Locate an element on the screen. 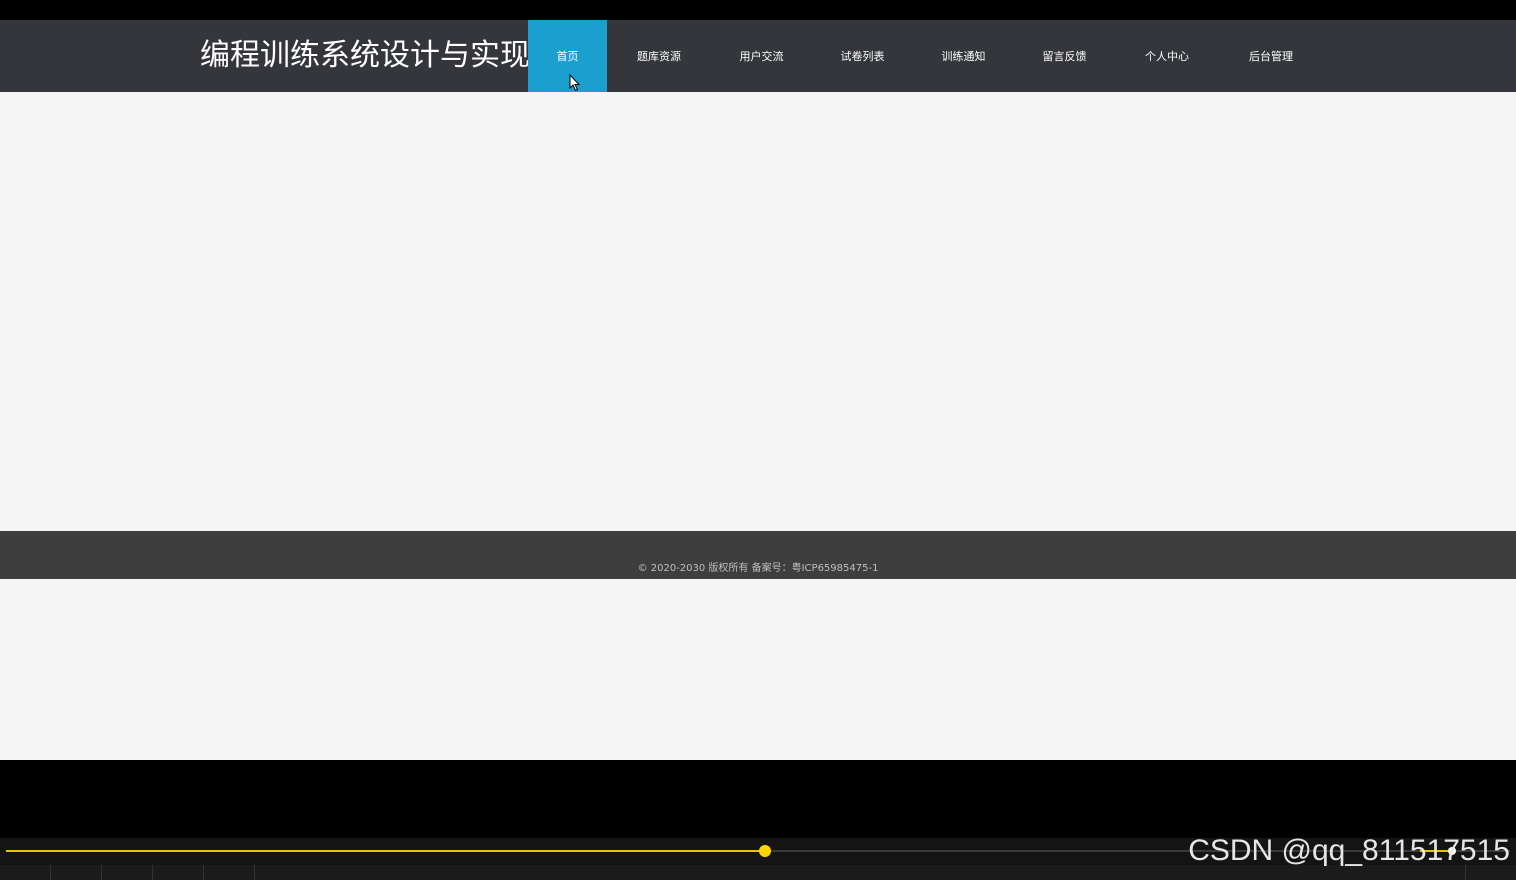 The height and width of the screenshot is (880, 1516). main-nav: 首页 题库资源 用户交流 试卷列表 训练通知 留言反馈 个人中心 后台管理 is located at coordinates (925, 56).